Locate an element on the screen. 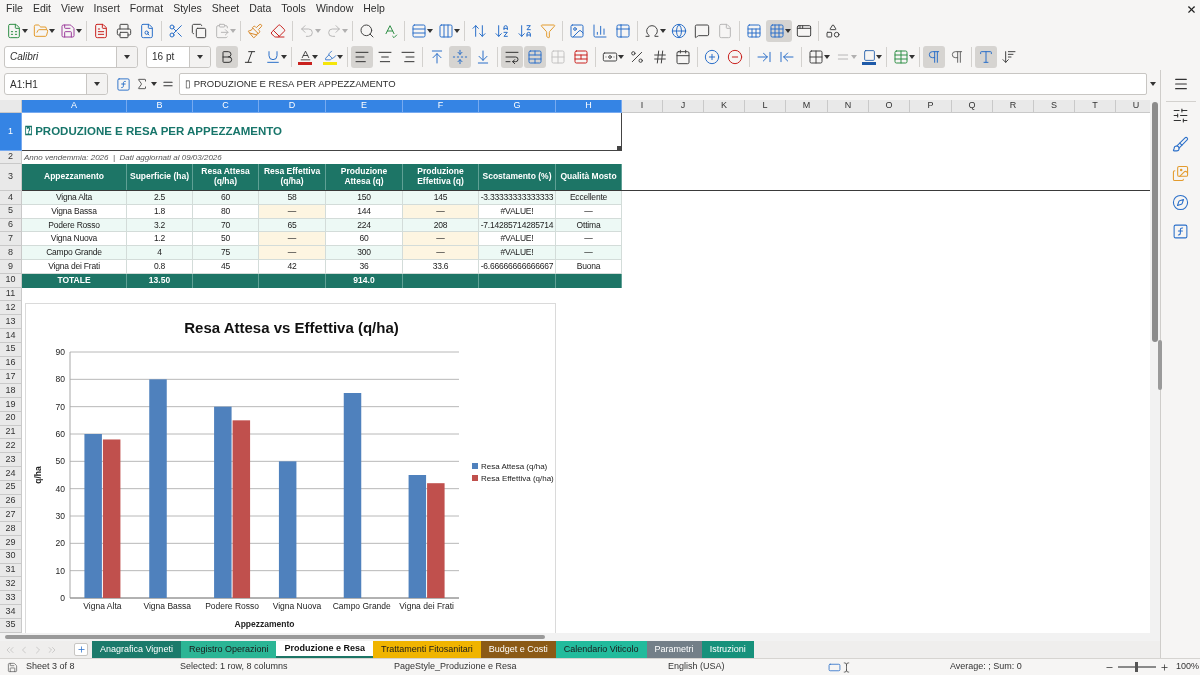 This screenshot has height=675, width=1200. align-left-button is located at coordinates (362, 56).